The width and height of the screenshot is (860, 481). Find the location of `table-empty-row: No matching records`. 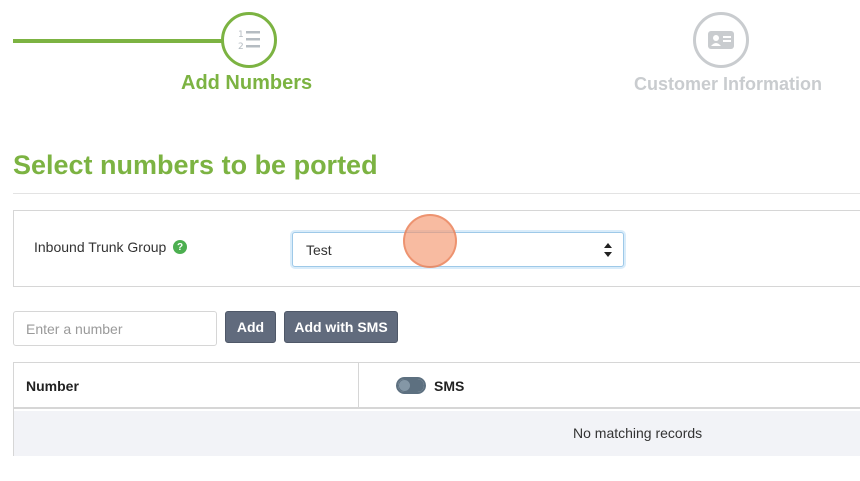

table-empty-row: No matching records is located at coordinates (437, 433).